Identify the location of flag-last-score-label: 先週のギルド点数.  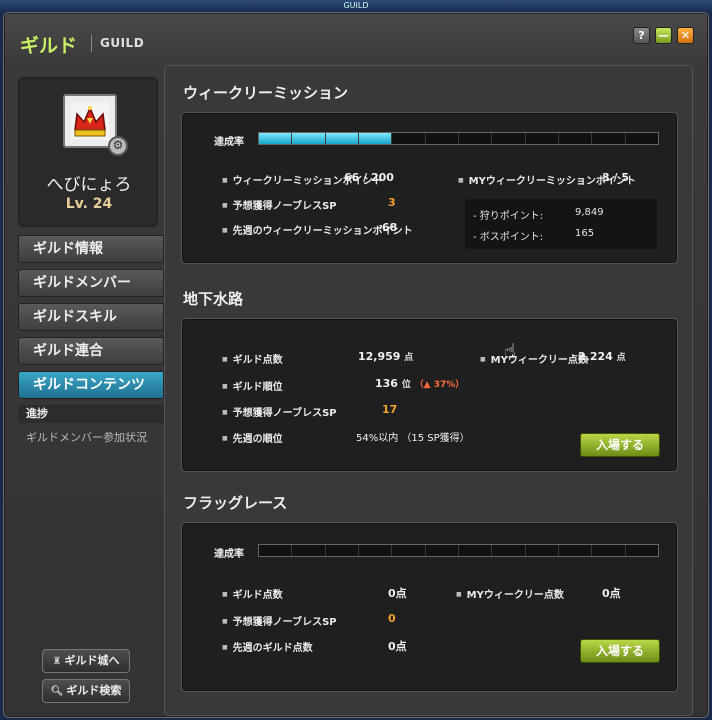
(267, 646).